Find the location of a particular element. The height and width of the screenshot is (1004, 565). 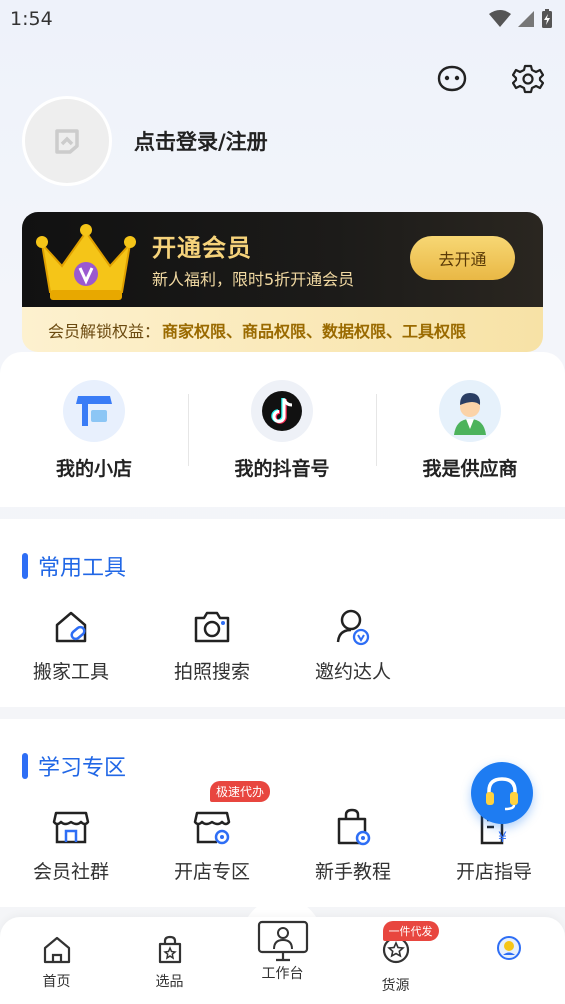

tab-label: 货源 is located at coordinates (395, 986).